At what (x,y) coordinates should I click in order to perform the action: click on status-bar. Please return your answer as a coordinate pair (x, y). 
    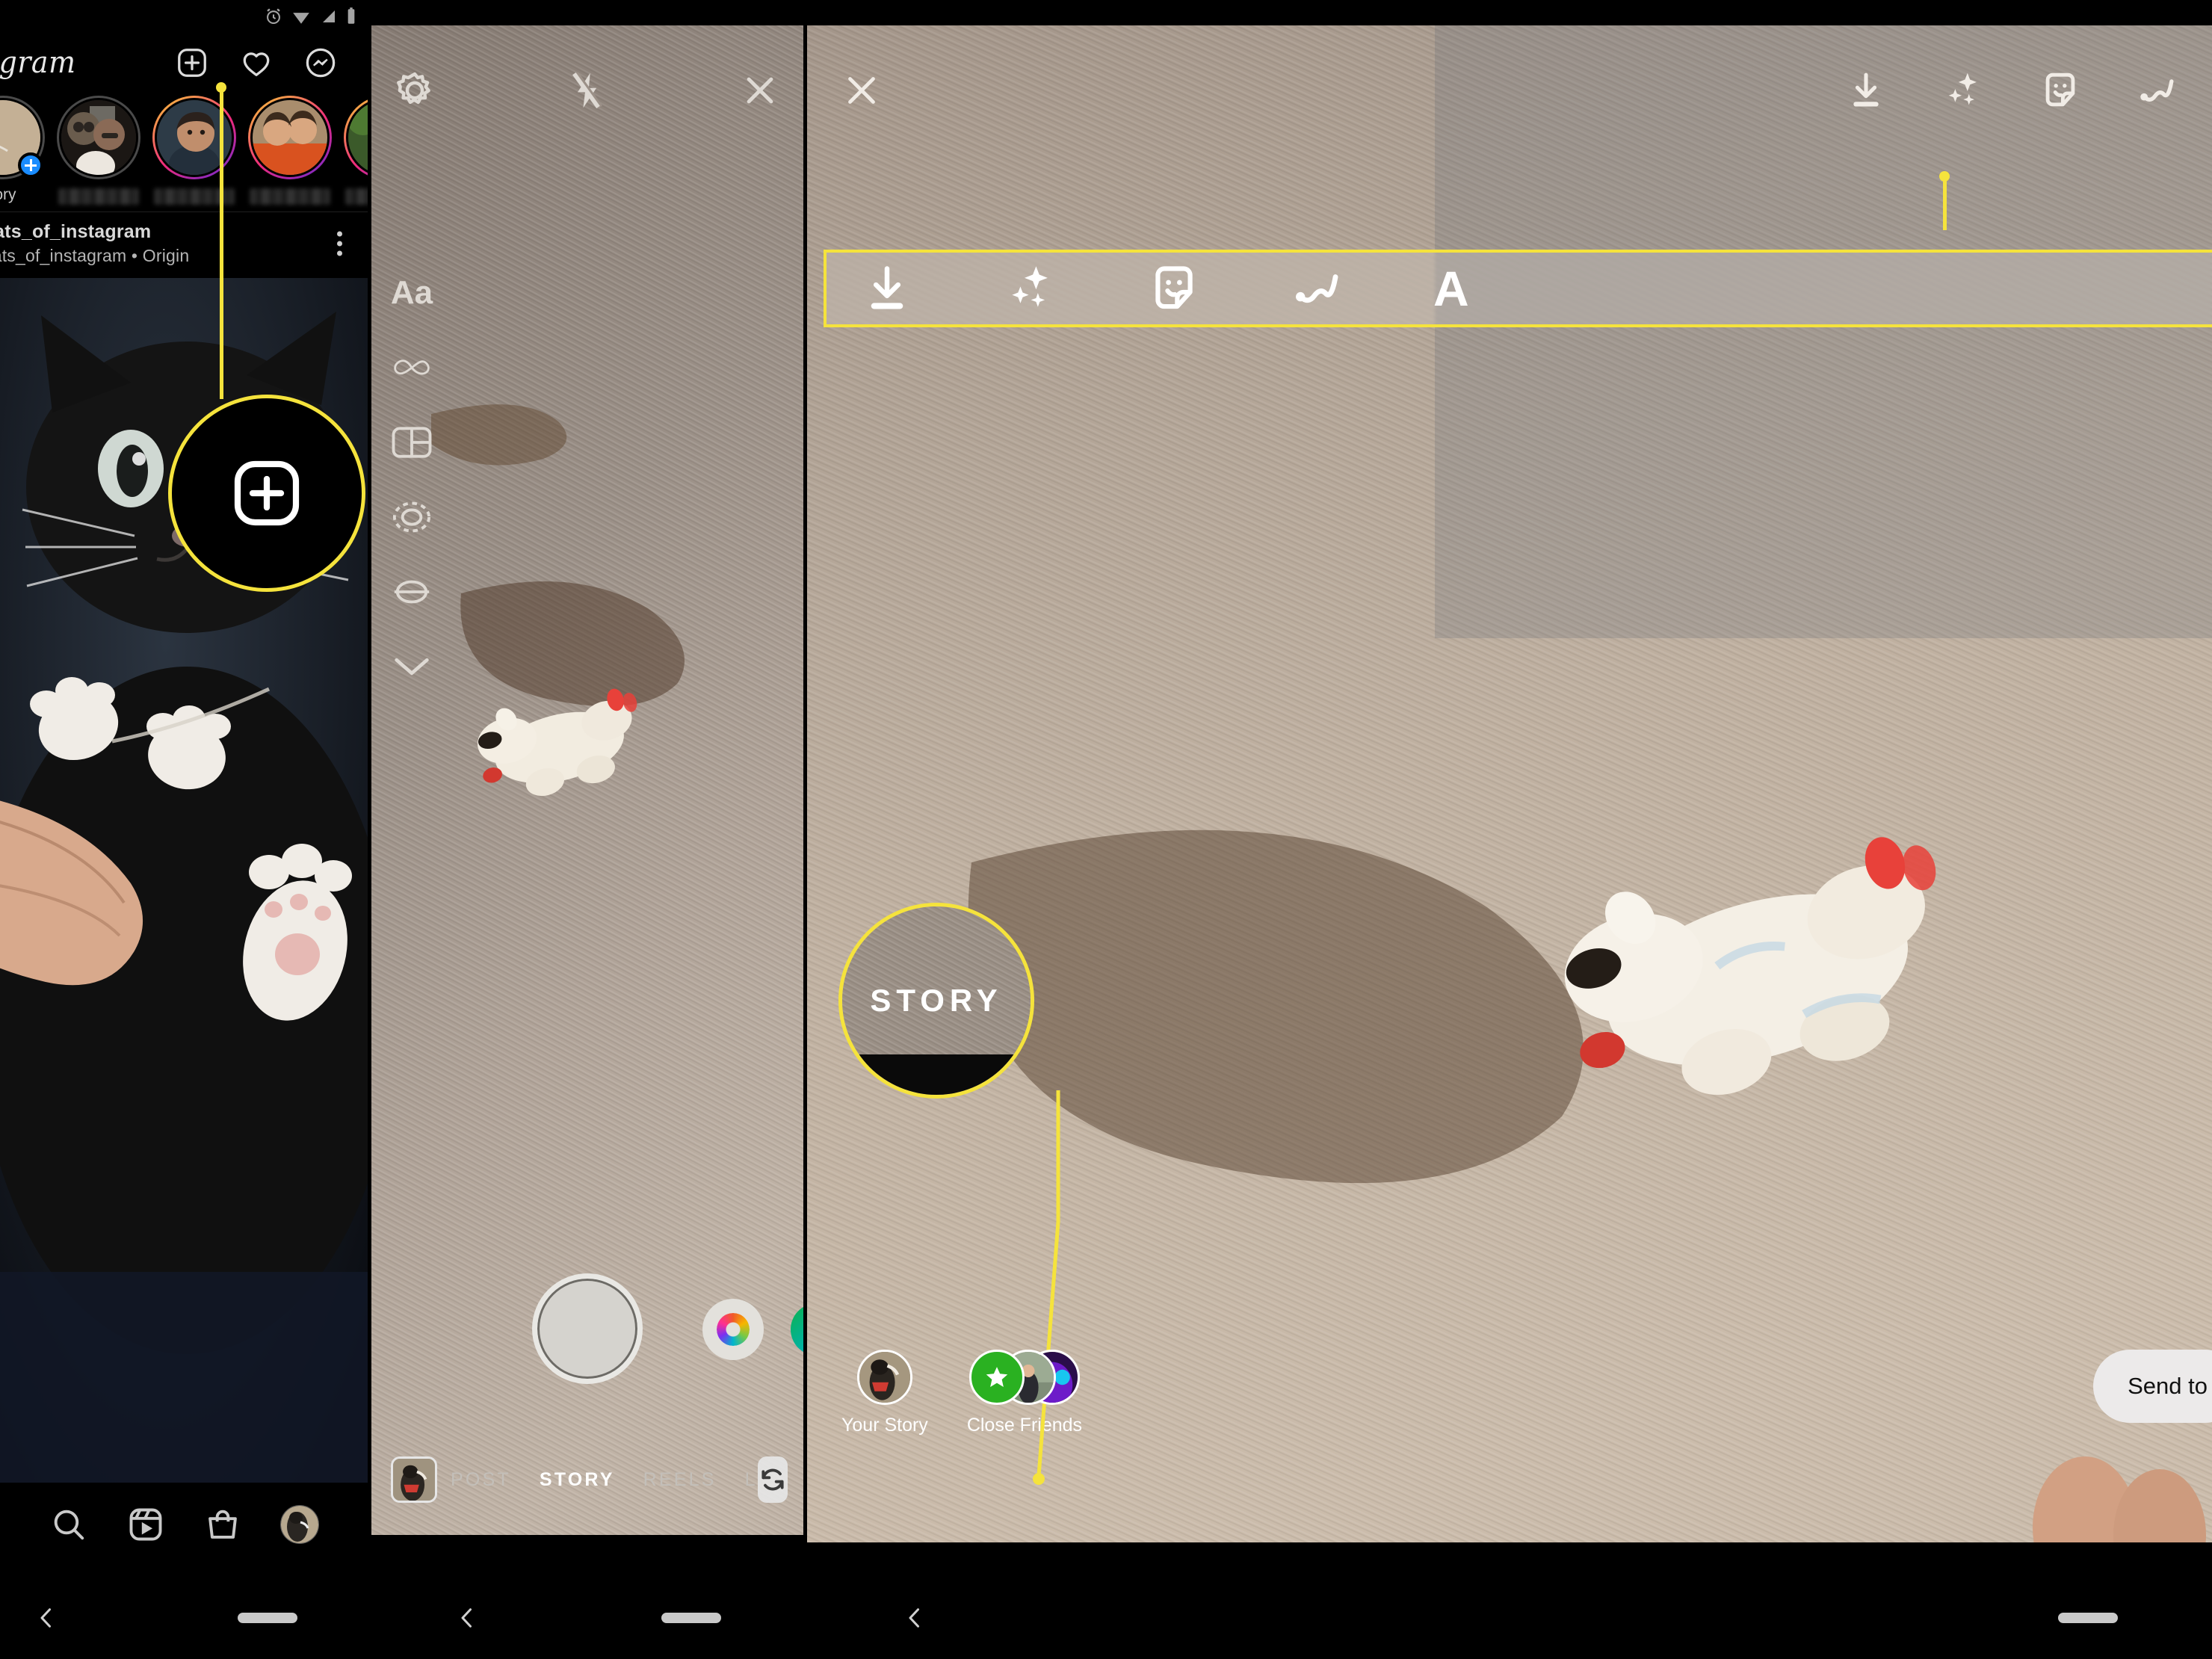
    Looking at the image, I should click on (184, 16).